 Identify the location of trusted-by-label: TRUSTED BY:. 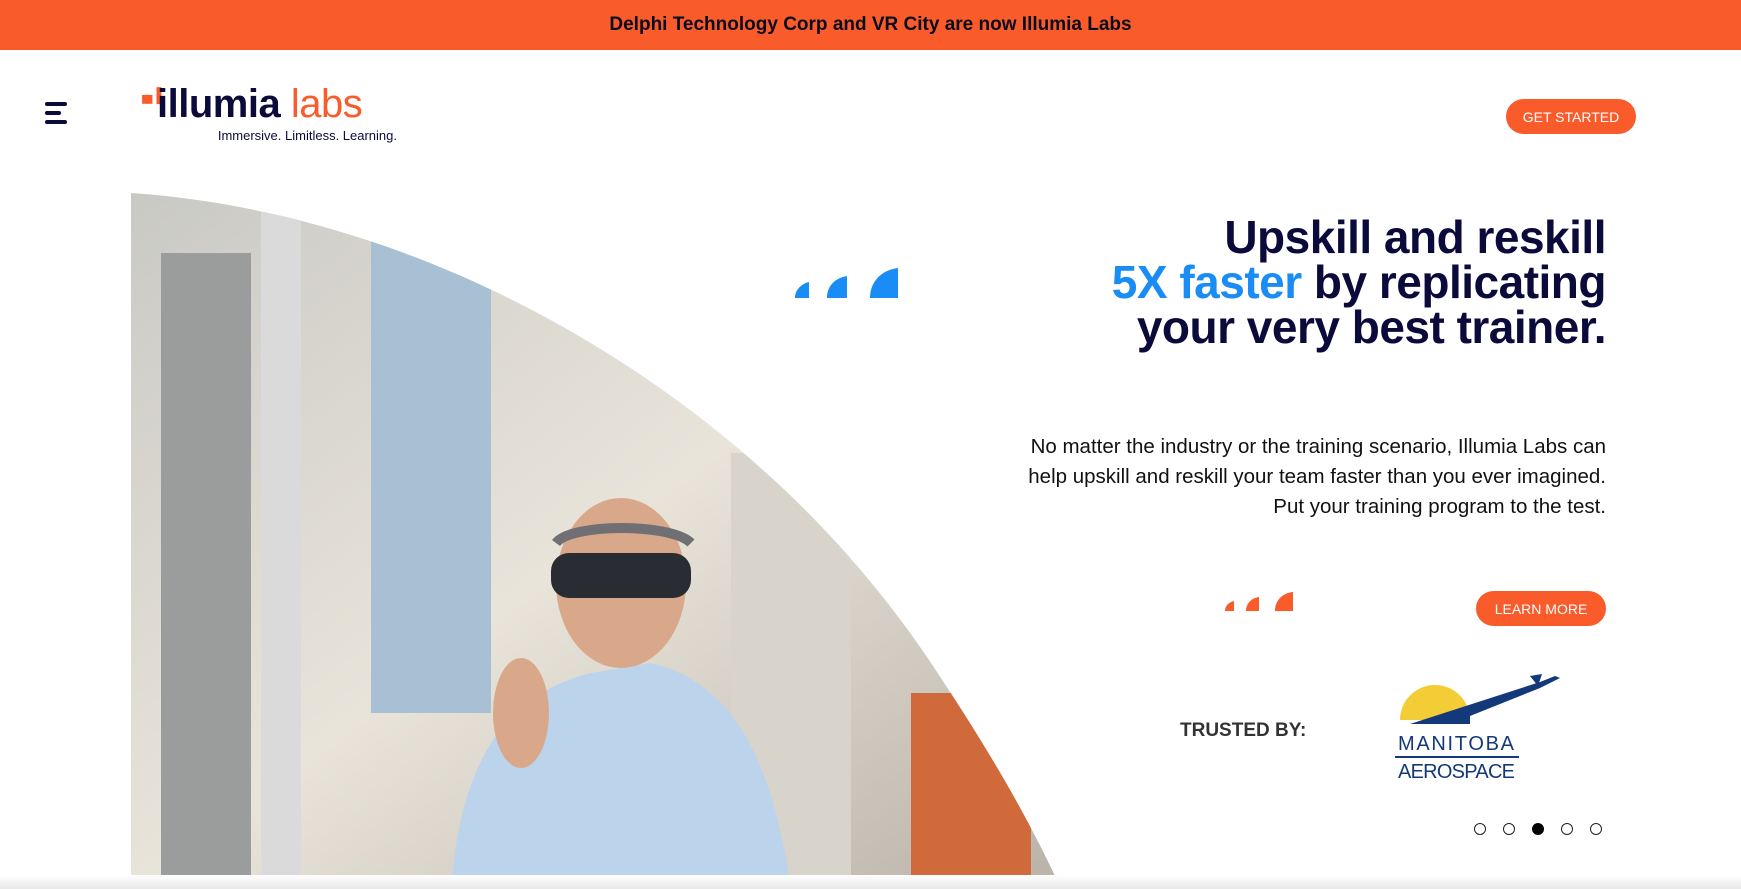
(1243, 730).